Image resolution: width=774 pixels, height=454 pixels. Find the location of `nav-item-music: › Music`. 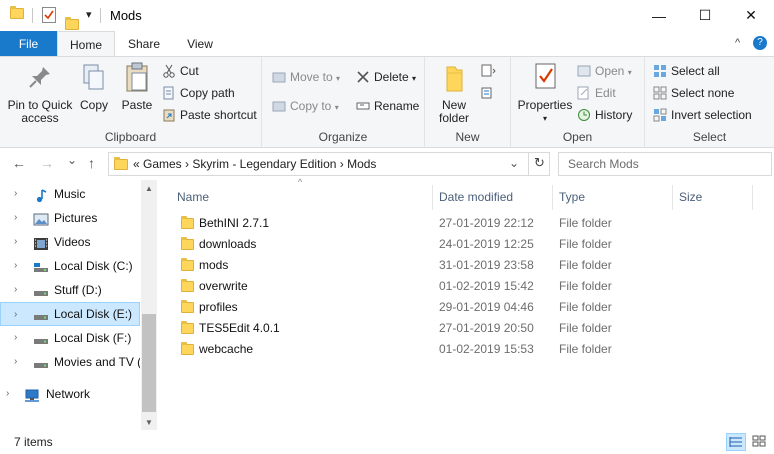

nav-item-music: › Music is located at coordinates (70, 194).